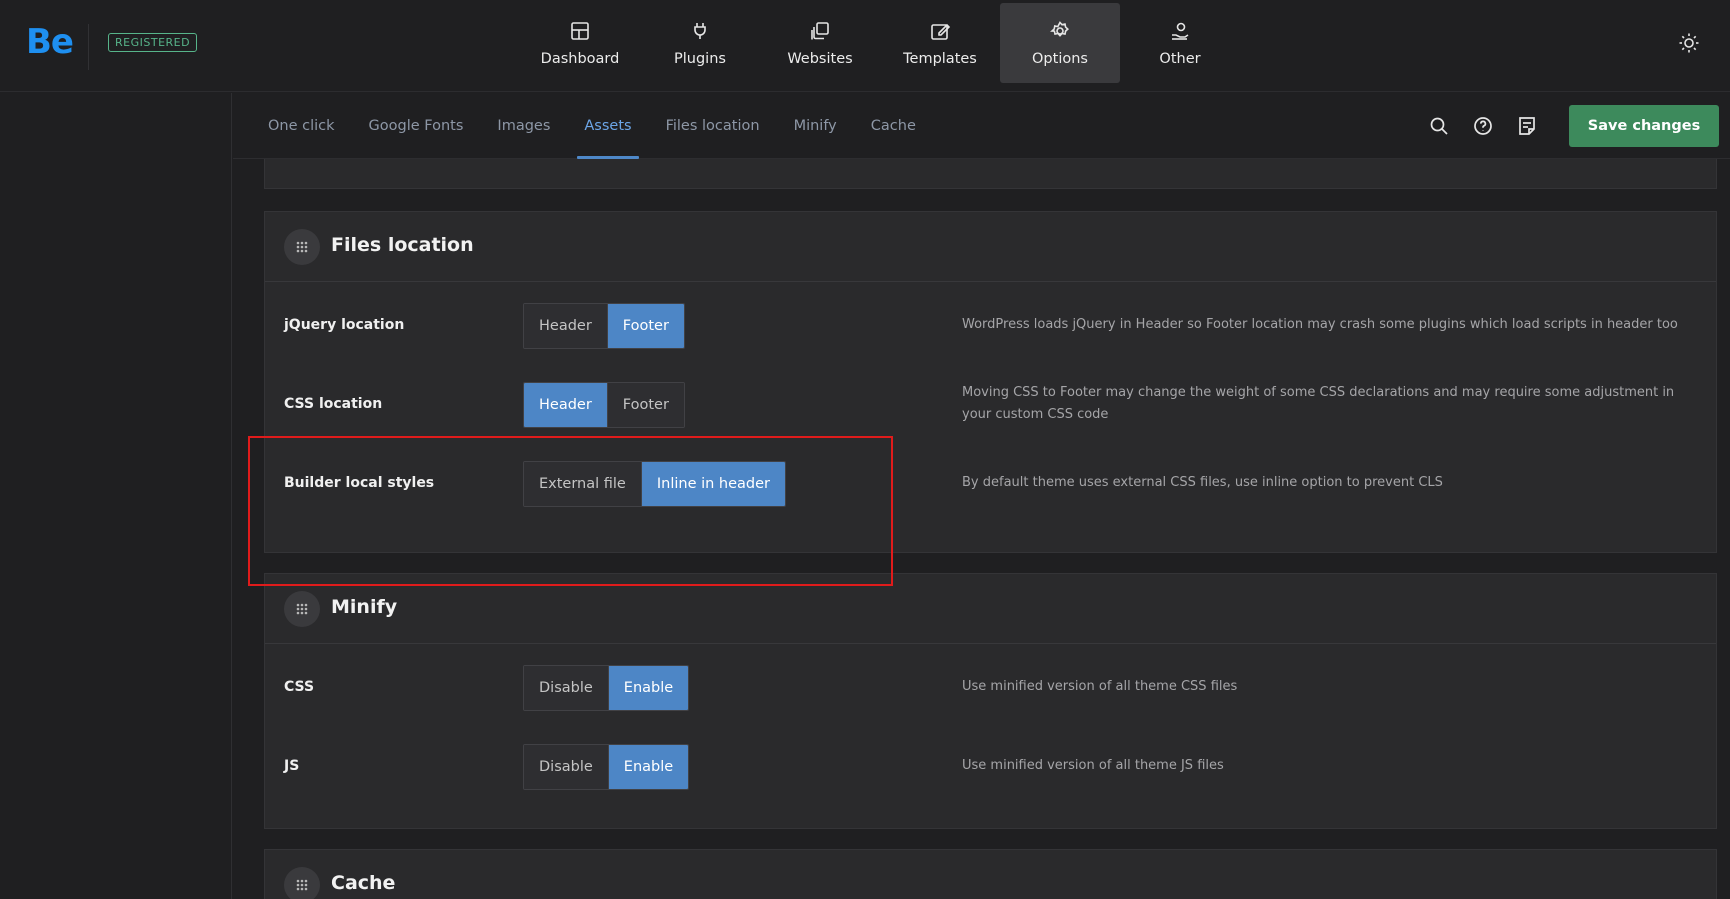 The image size is (1730, 899). I want to click on tab-minify: Minify, so click(815, 126).